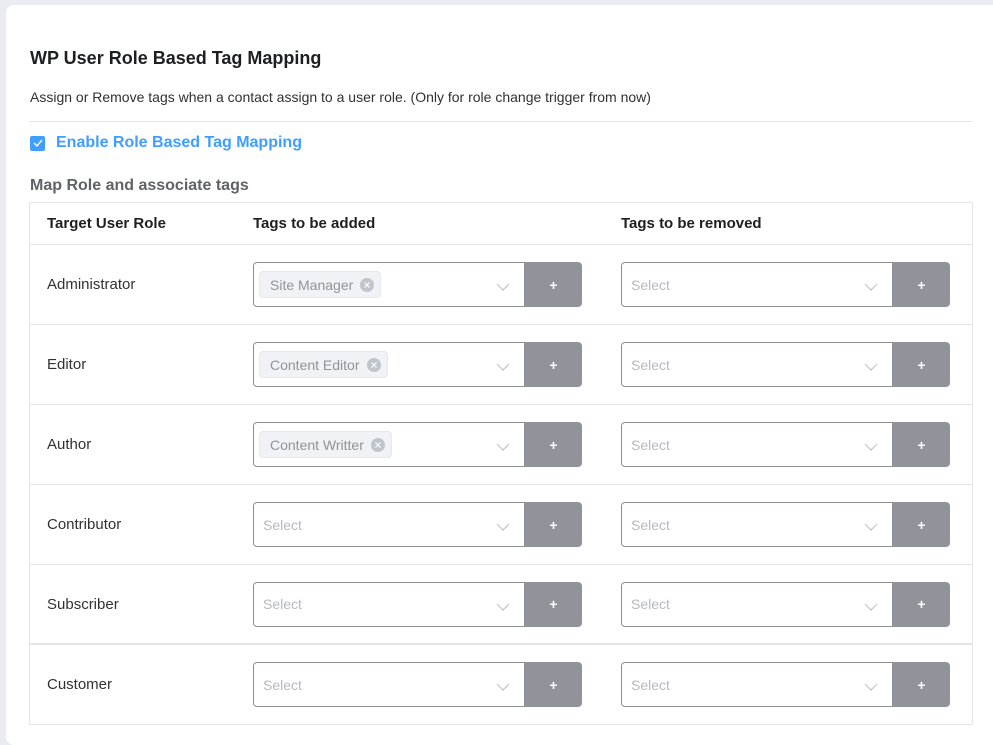 The width and height of the screenshot is (993, 745). What do you see at coordinates (139, 185) in the screenshot?
I see `section-title: Map Role and associate tags` at bounding box center [139, 185].